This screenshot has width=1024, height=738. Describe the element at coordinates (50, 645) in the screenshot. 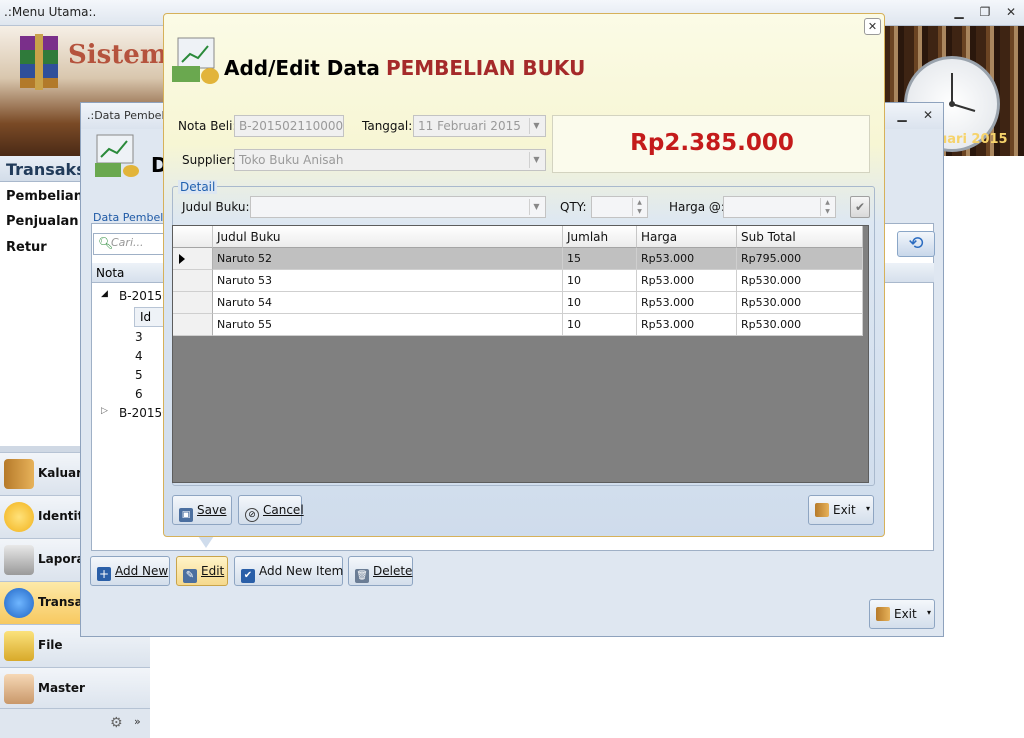

I see `nav-label: File` at that location.